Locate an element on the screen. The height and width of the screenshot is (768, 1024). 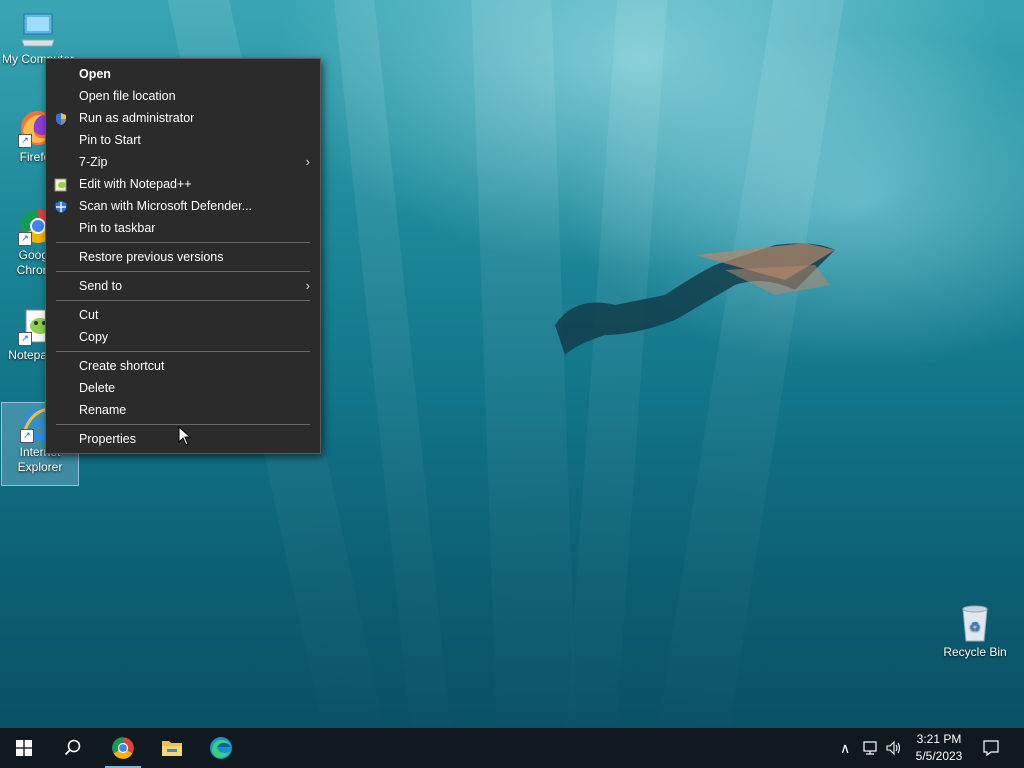
volume-icon is located at coordinates (894, 748).